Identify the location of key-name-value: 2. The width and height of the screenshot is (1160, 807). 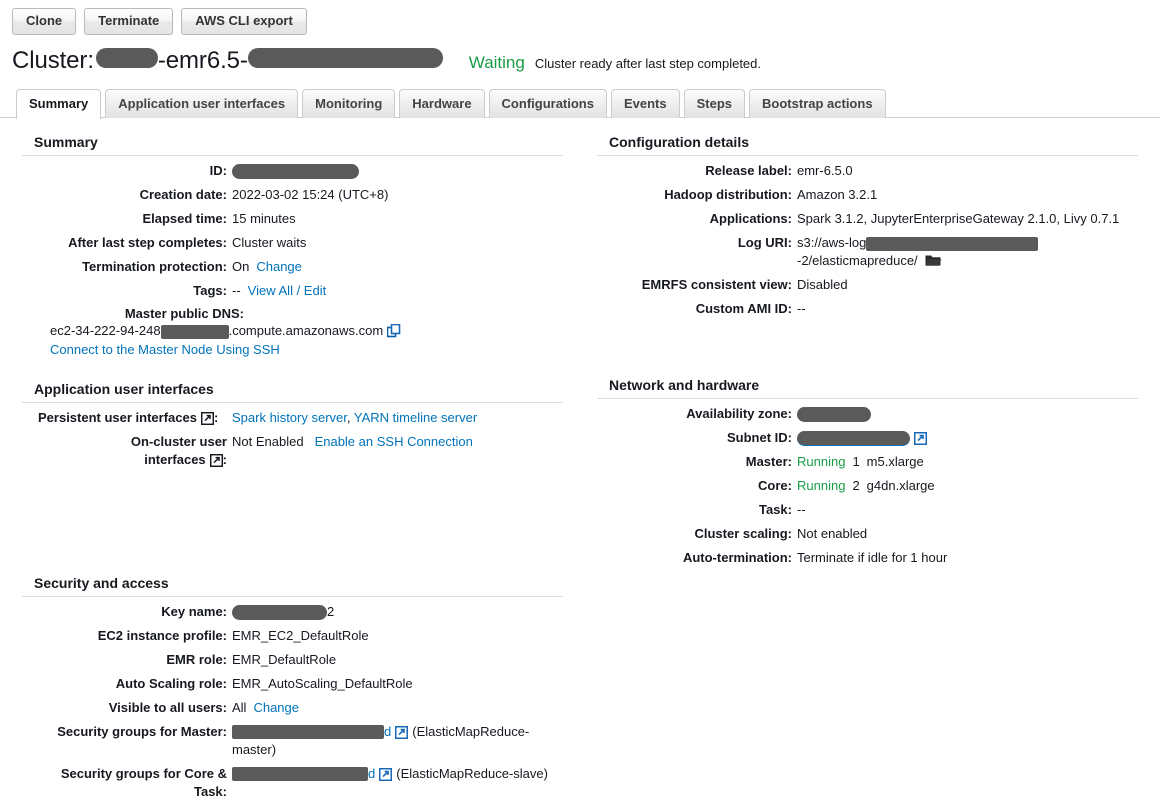
(397, 612).